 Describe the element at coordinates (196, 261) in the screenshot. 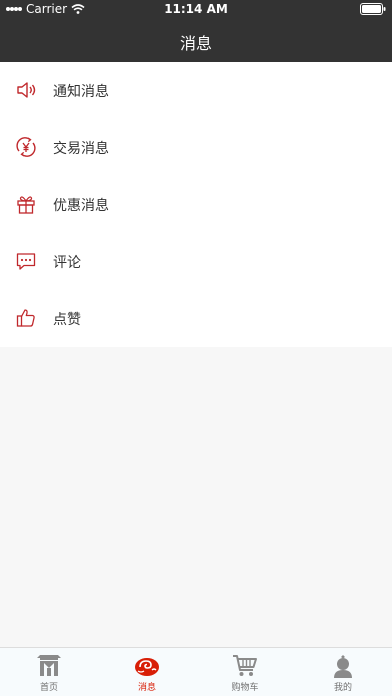

I see `menu-item-comment: 评论` at that location.